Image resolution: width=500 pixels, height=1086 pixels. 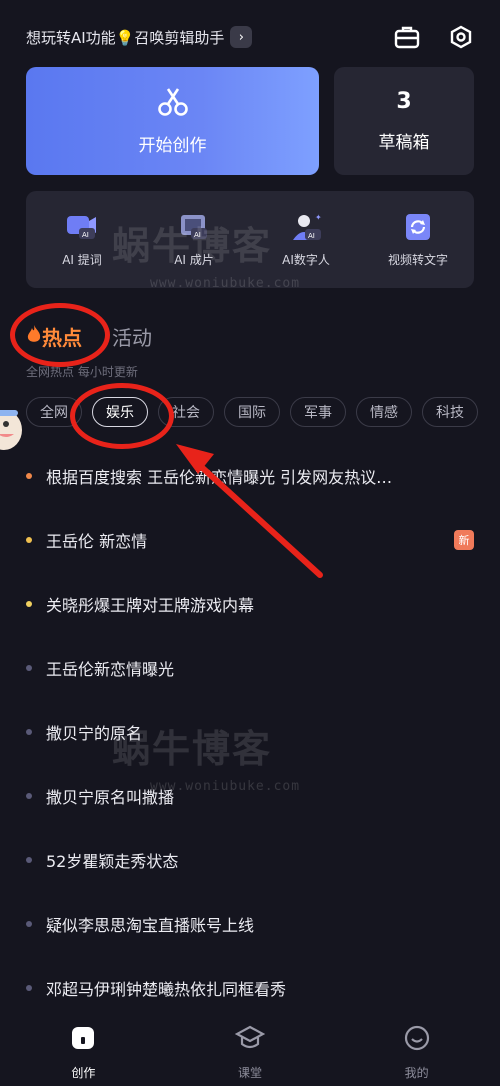 What do you see at coordinates (249, 1073) in the screenshot?
I see `tab-label: 课堂` at bounding box center [249, 1073].